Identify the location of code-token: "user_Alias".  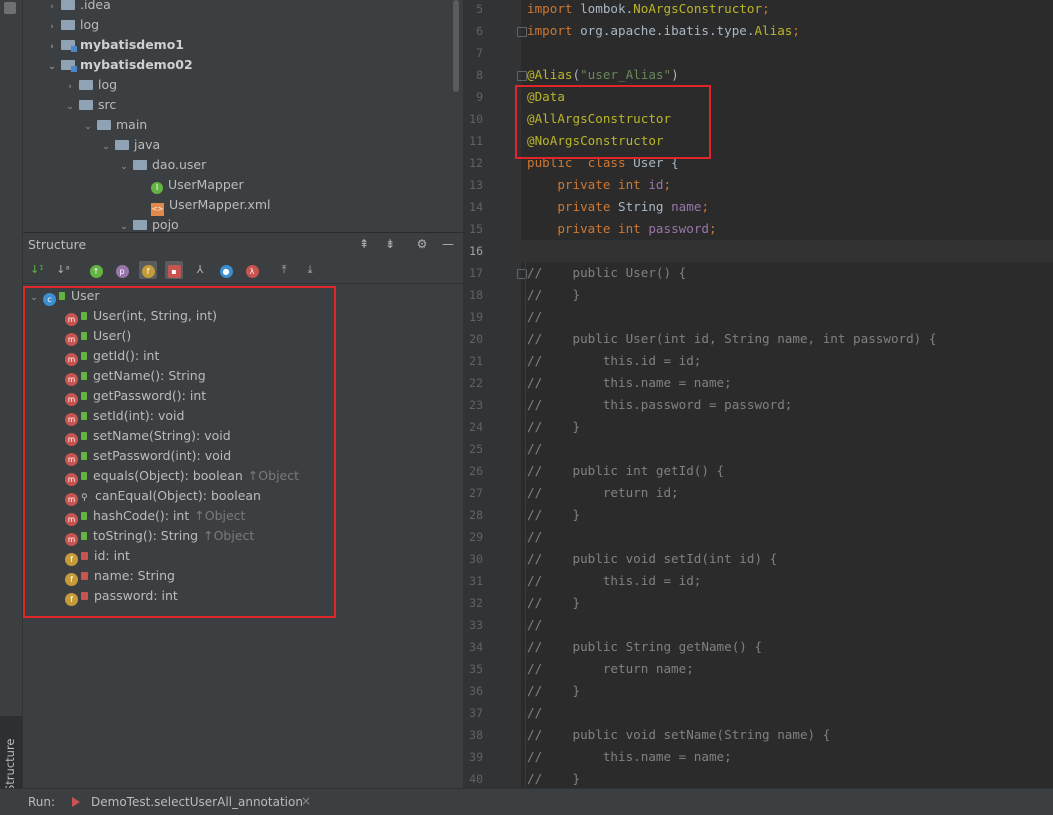
(626, 74).